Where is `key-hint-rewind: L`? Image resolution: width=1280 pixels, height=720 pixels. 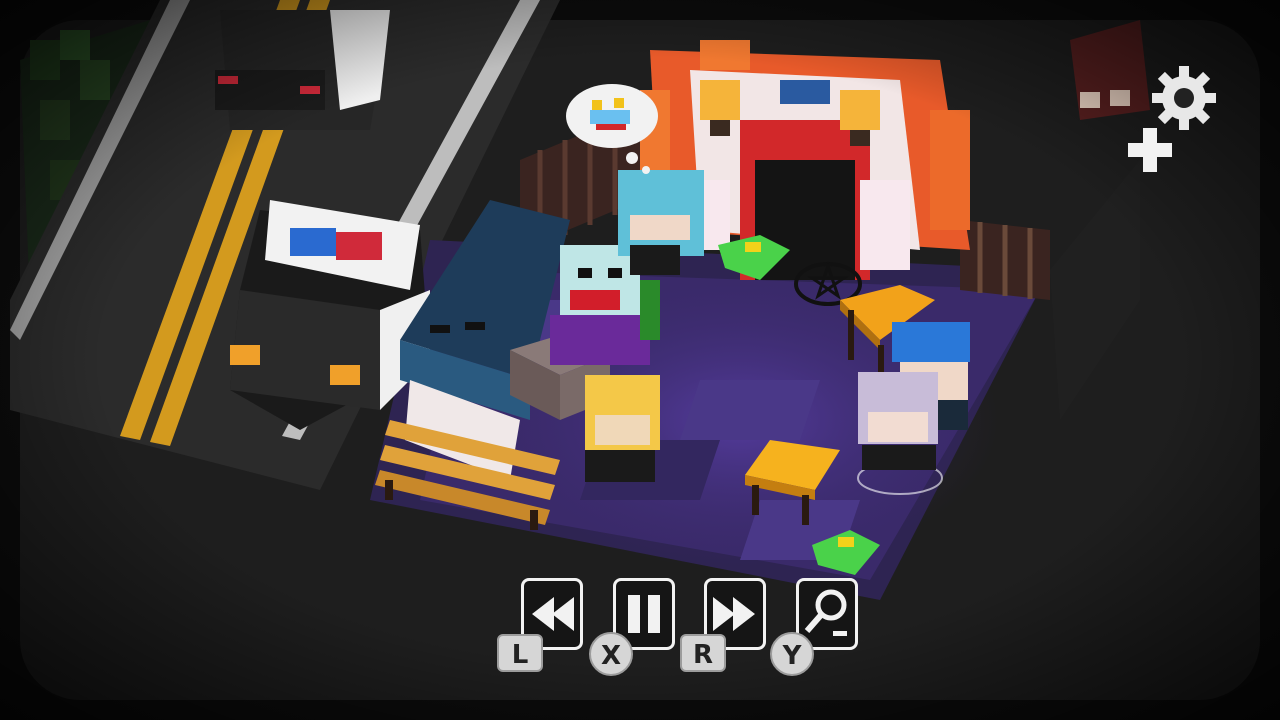
key-hint-rewind: L is located at coordinates (520, 653).